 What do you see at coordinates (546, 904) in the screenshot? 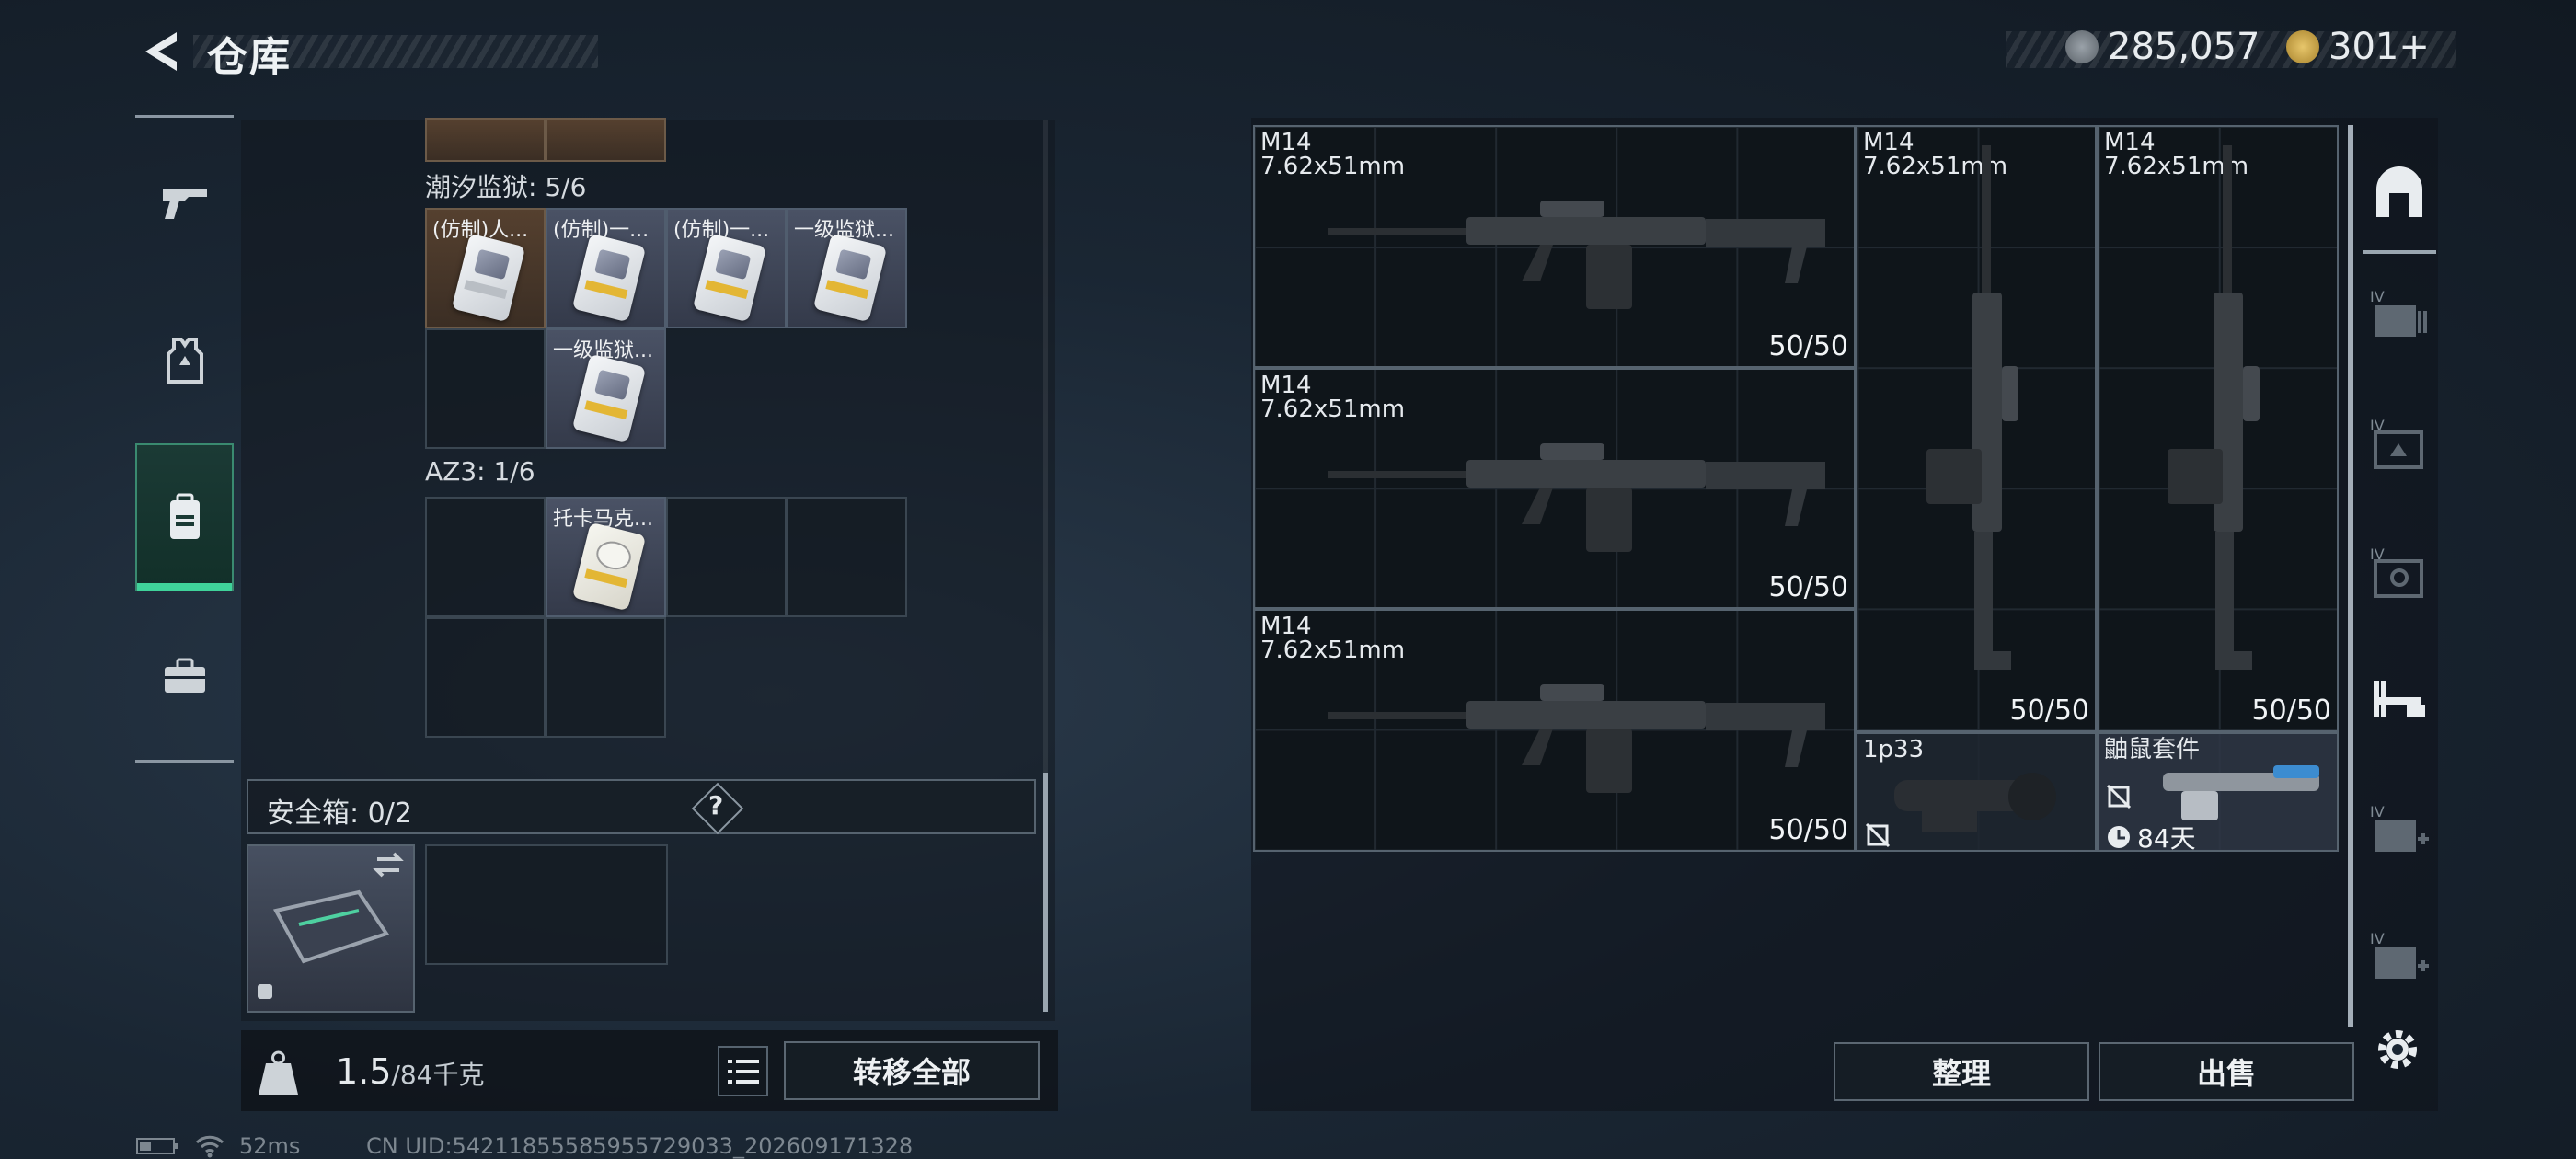
I see `safebox-empty-slots` at bounding box center [546, 904].